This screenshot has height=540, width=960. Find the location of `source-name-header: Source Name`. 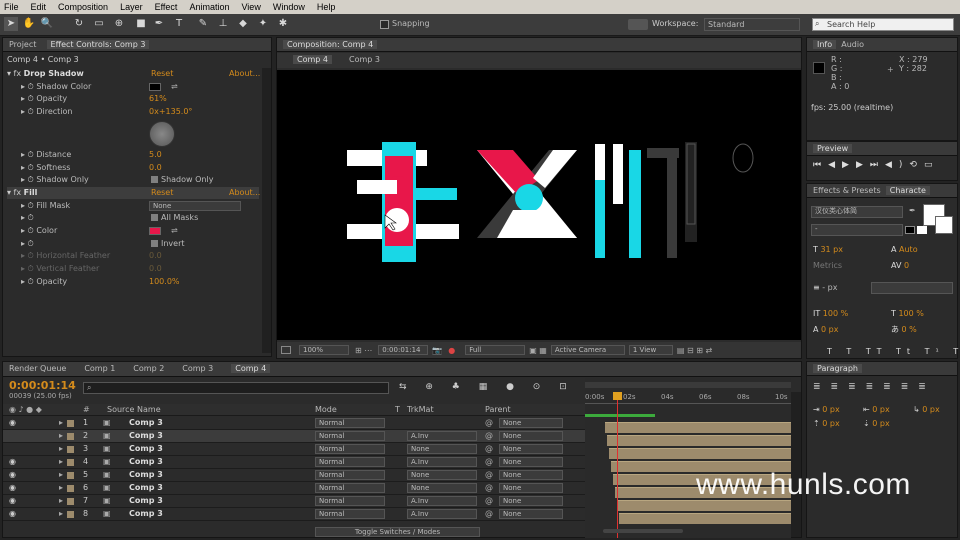

source-name-header: Source Name is located at coordinates (134, 409).